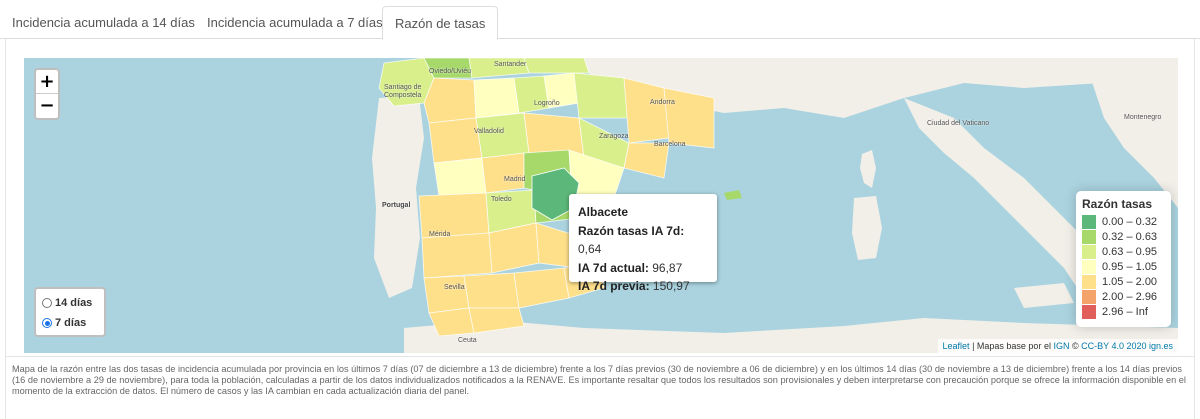 This screenshot has width=1200, height=419. Describe the element at coordinates (1143, 117) in the screenshot. I see `place-label-montenegro: Montenegro` at that location.